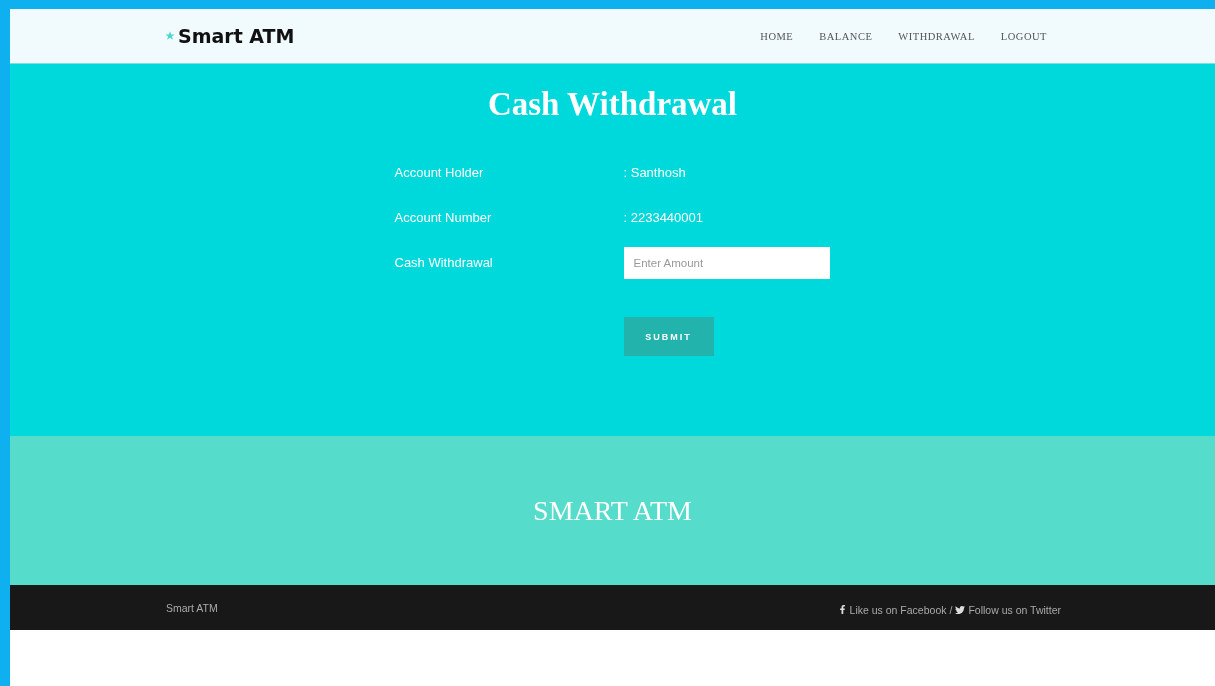 Image resolution: width=1215 pixels, height=686 pixels. What do you see at coordinates (1008, 609) in the screenshot?
I see `twitter-link: Follow us on Twitter` at bounding box center [1008, 609].